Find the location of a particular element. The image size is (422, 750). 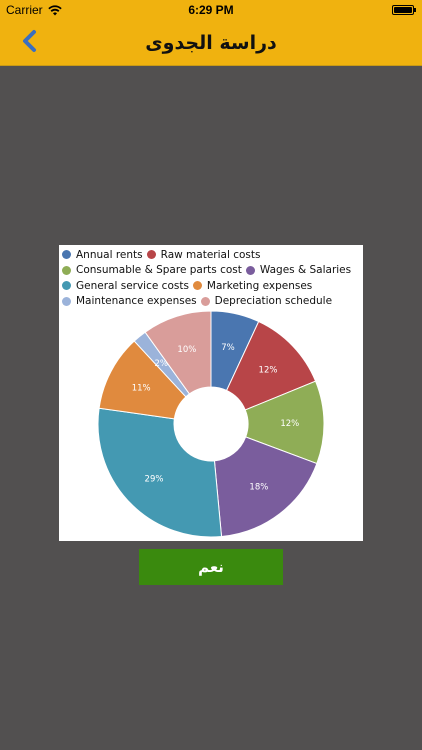

navigation-bar: دراسة الجدوى is located at coordinates (211, 43).